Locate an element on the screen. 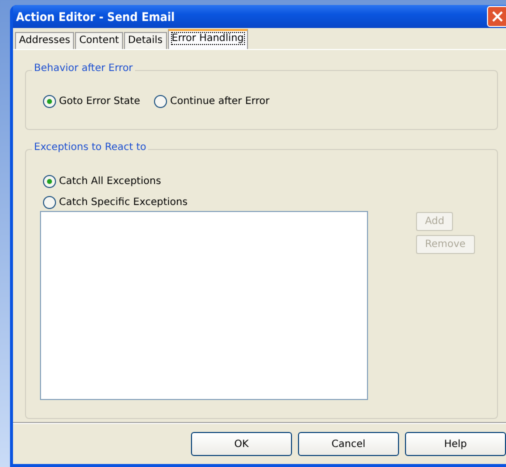 This screenshot has width=506, height=467. window-title: Action Editor - Send Email is located at coordinates (95, 17).